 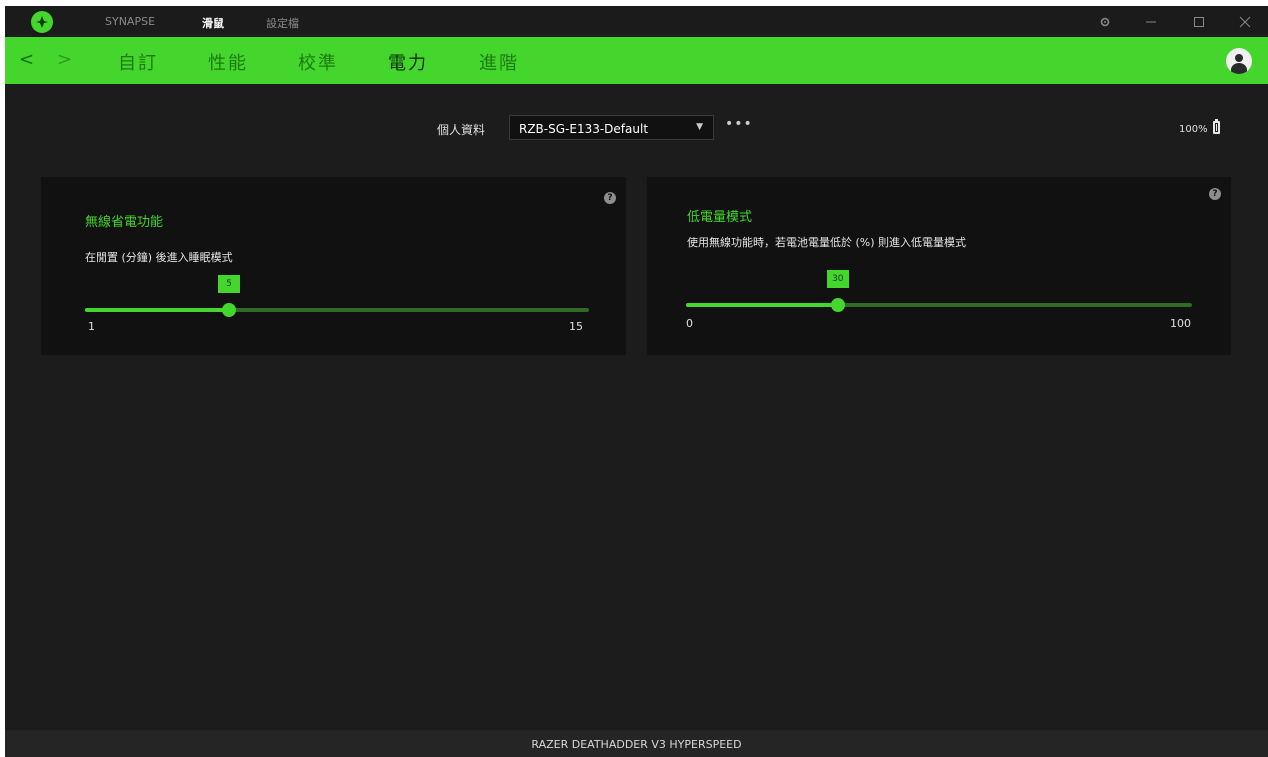 What do you see at coordinates (939, 291) in the screenshot?
I see `low-power-threshold-slider: 30` at bounding box center [939, 291].